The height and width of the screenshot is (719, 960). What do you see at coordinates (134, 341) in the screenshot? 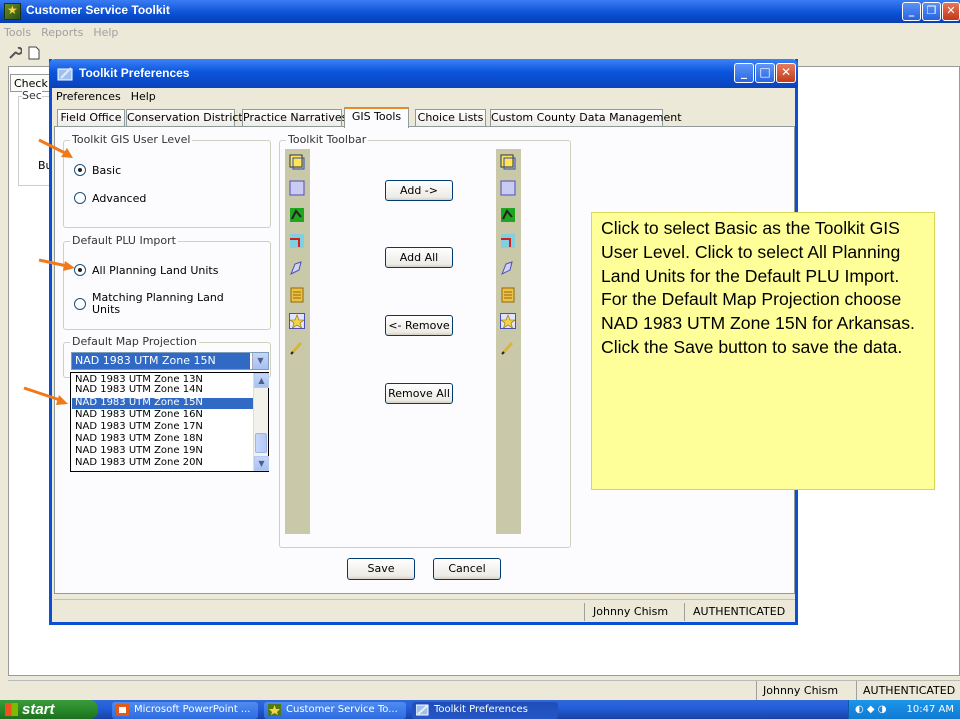
I see `map-projection-label: Default Map Projection` at bounding box center [134, 341].